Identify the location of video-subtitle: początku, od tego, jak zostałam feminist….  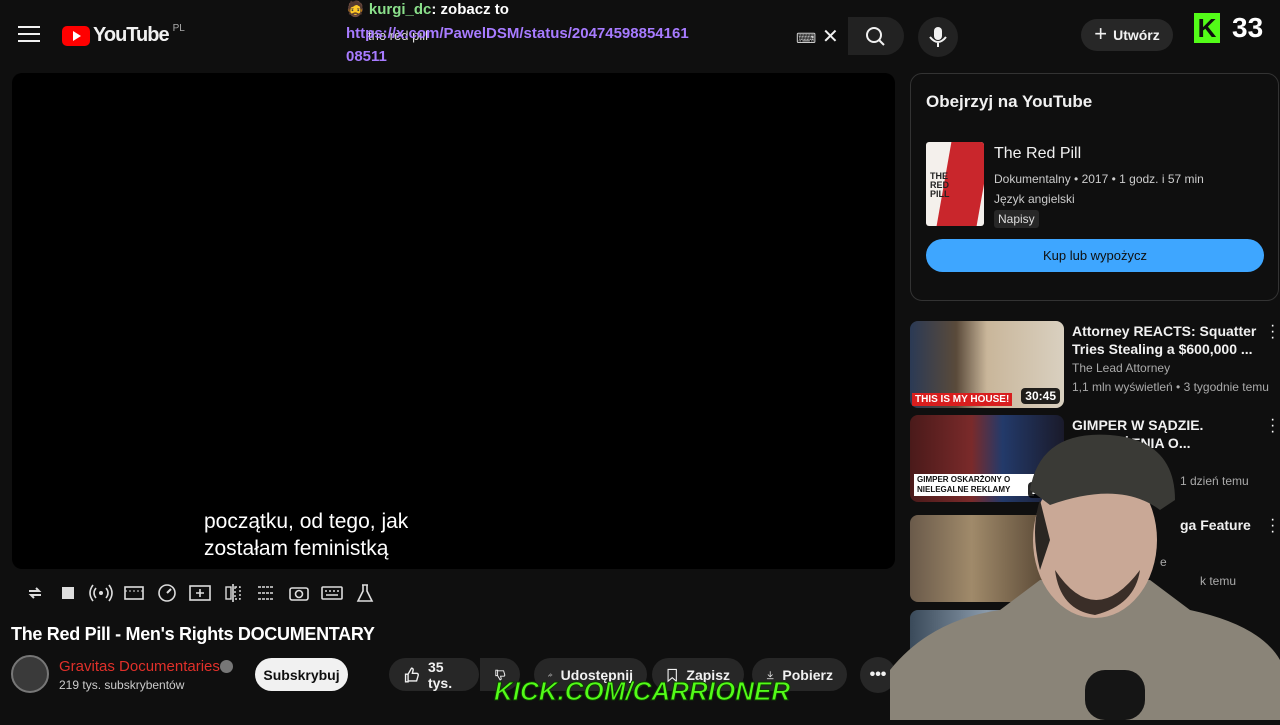
(306, 535).